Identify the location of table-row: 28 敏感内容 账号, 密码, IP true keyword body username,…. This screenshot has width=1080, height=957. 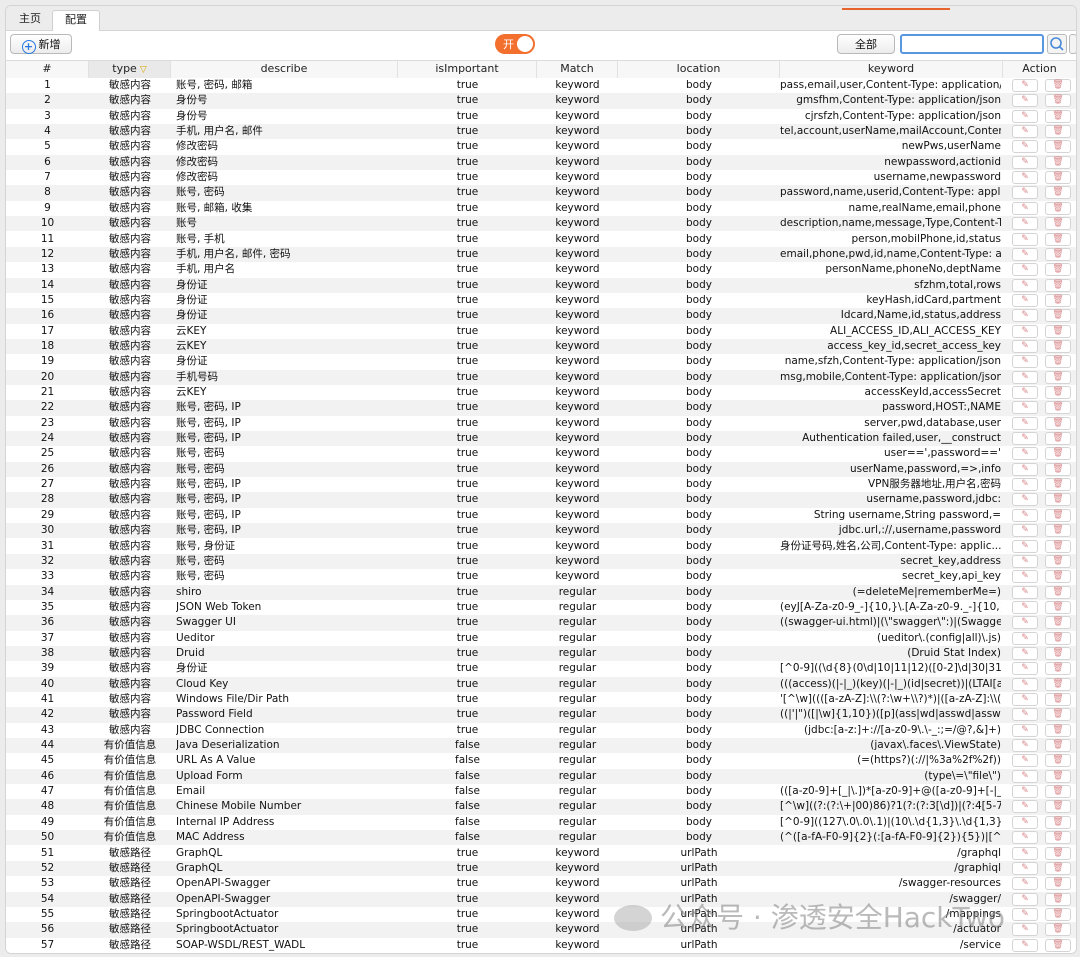
(541, 500).